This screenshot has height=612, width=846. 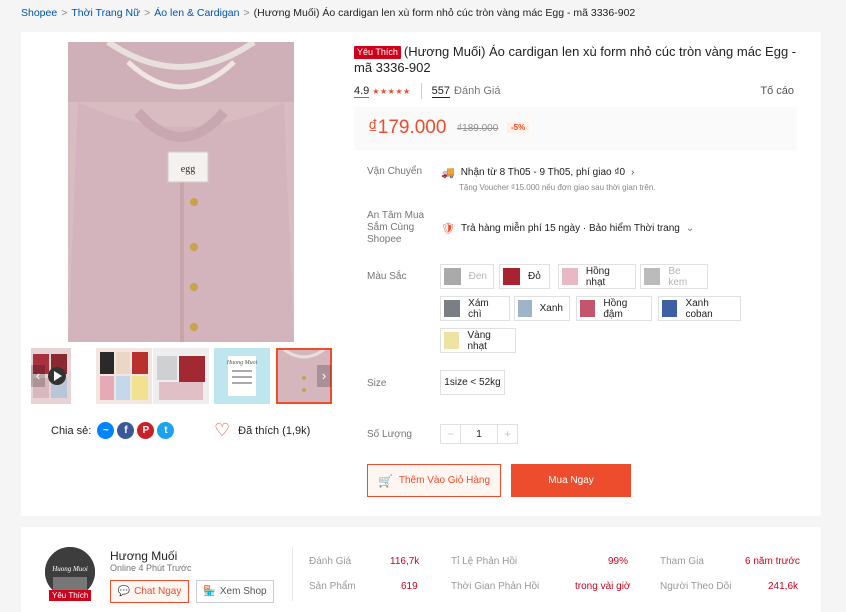 What do you see at coordinates (441, 91) in the screenshot?
I see `review-count: 557` at bounding box center [441, 91].